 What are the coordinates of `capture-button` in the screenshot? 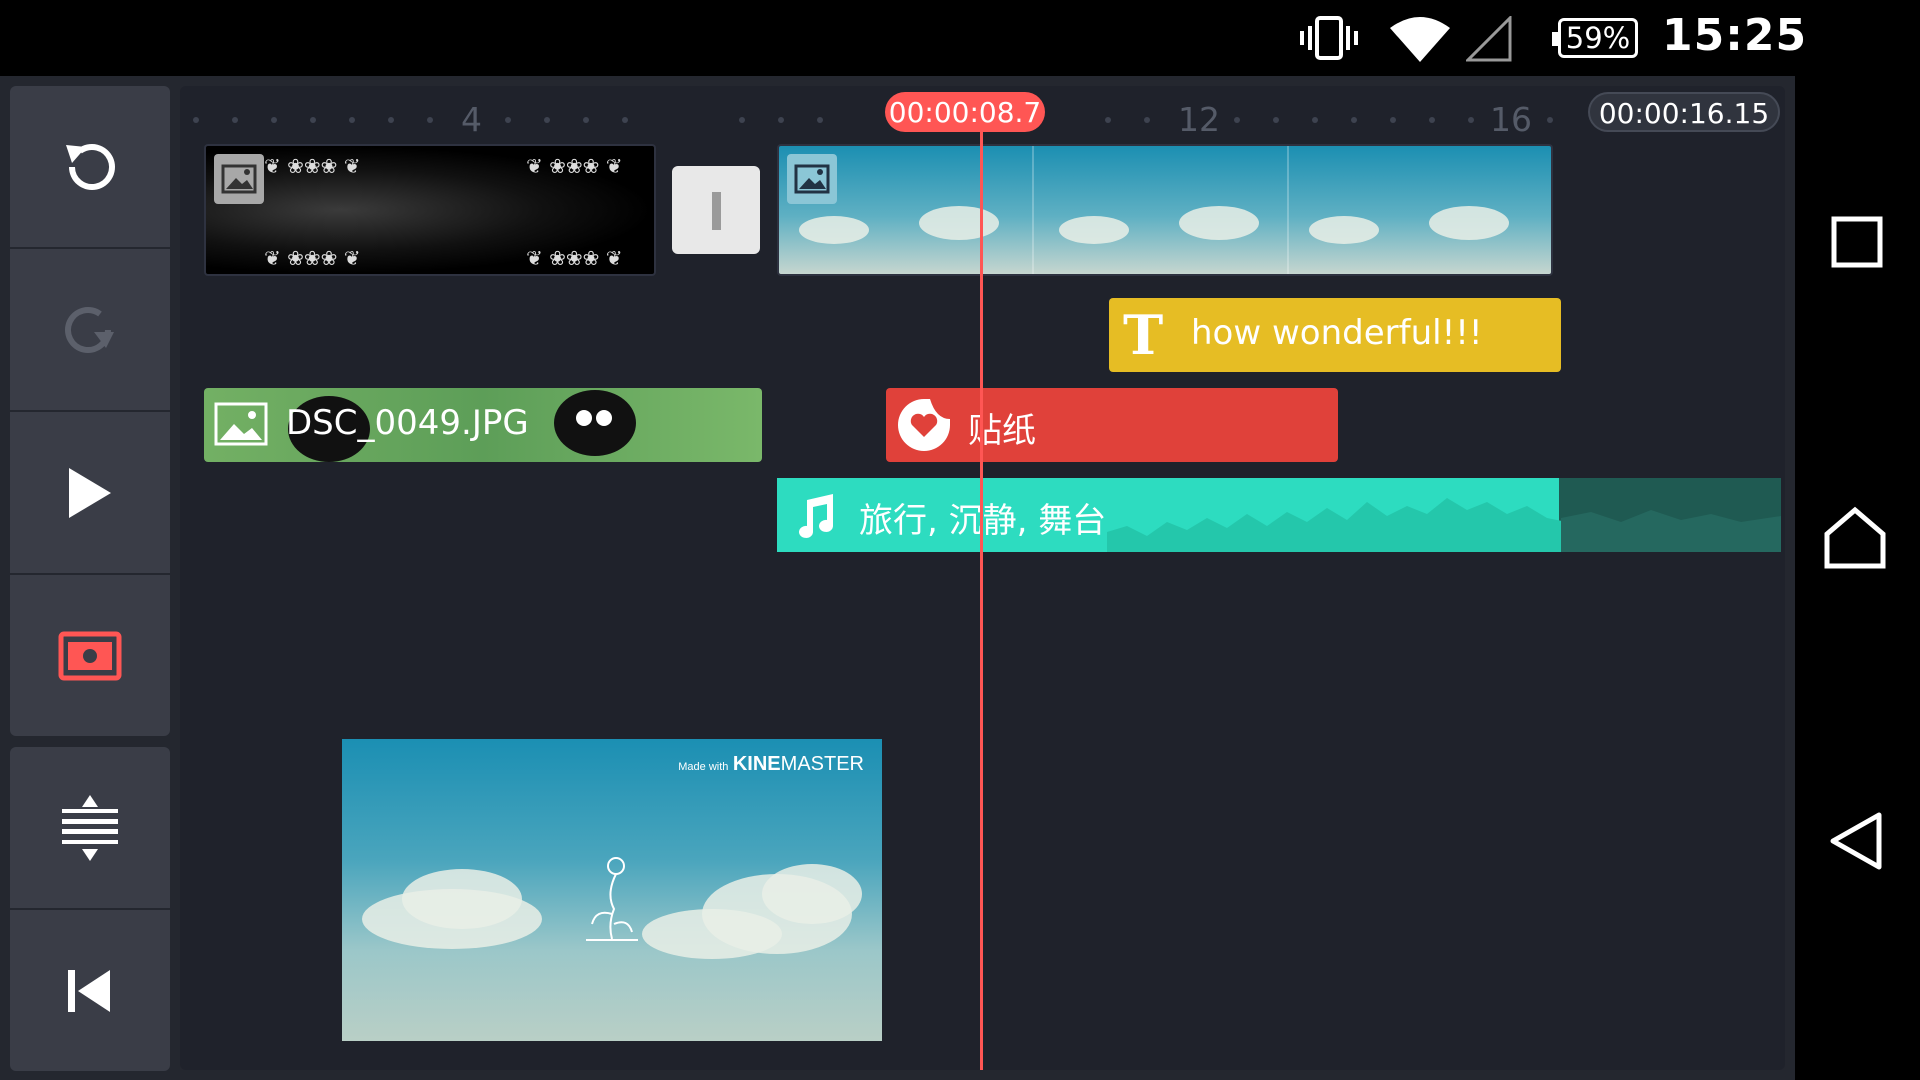 It's located at (90, 655).